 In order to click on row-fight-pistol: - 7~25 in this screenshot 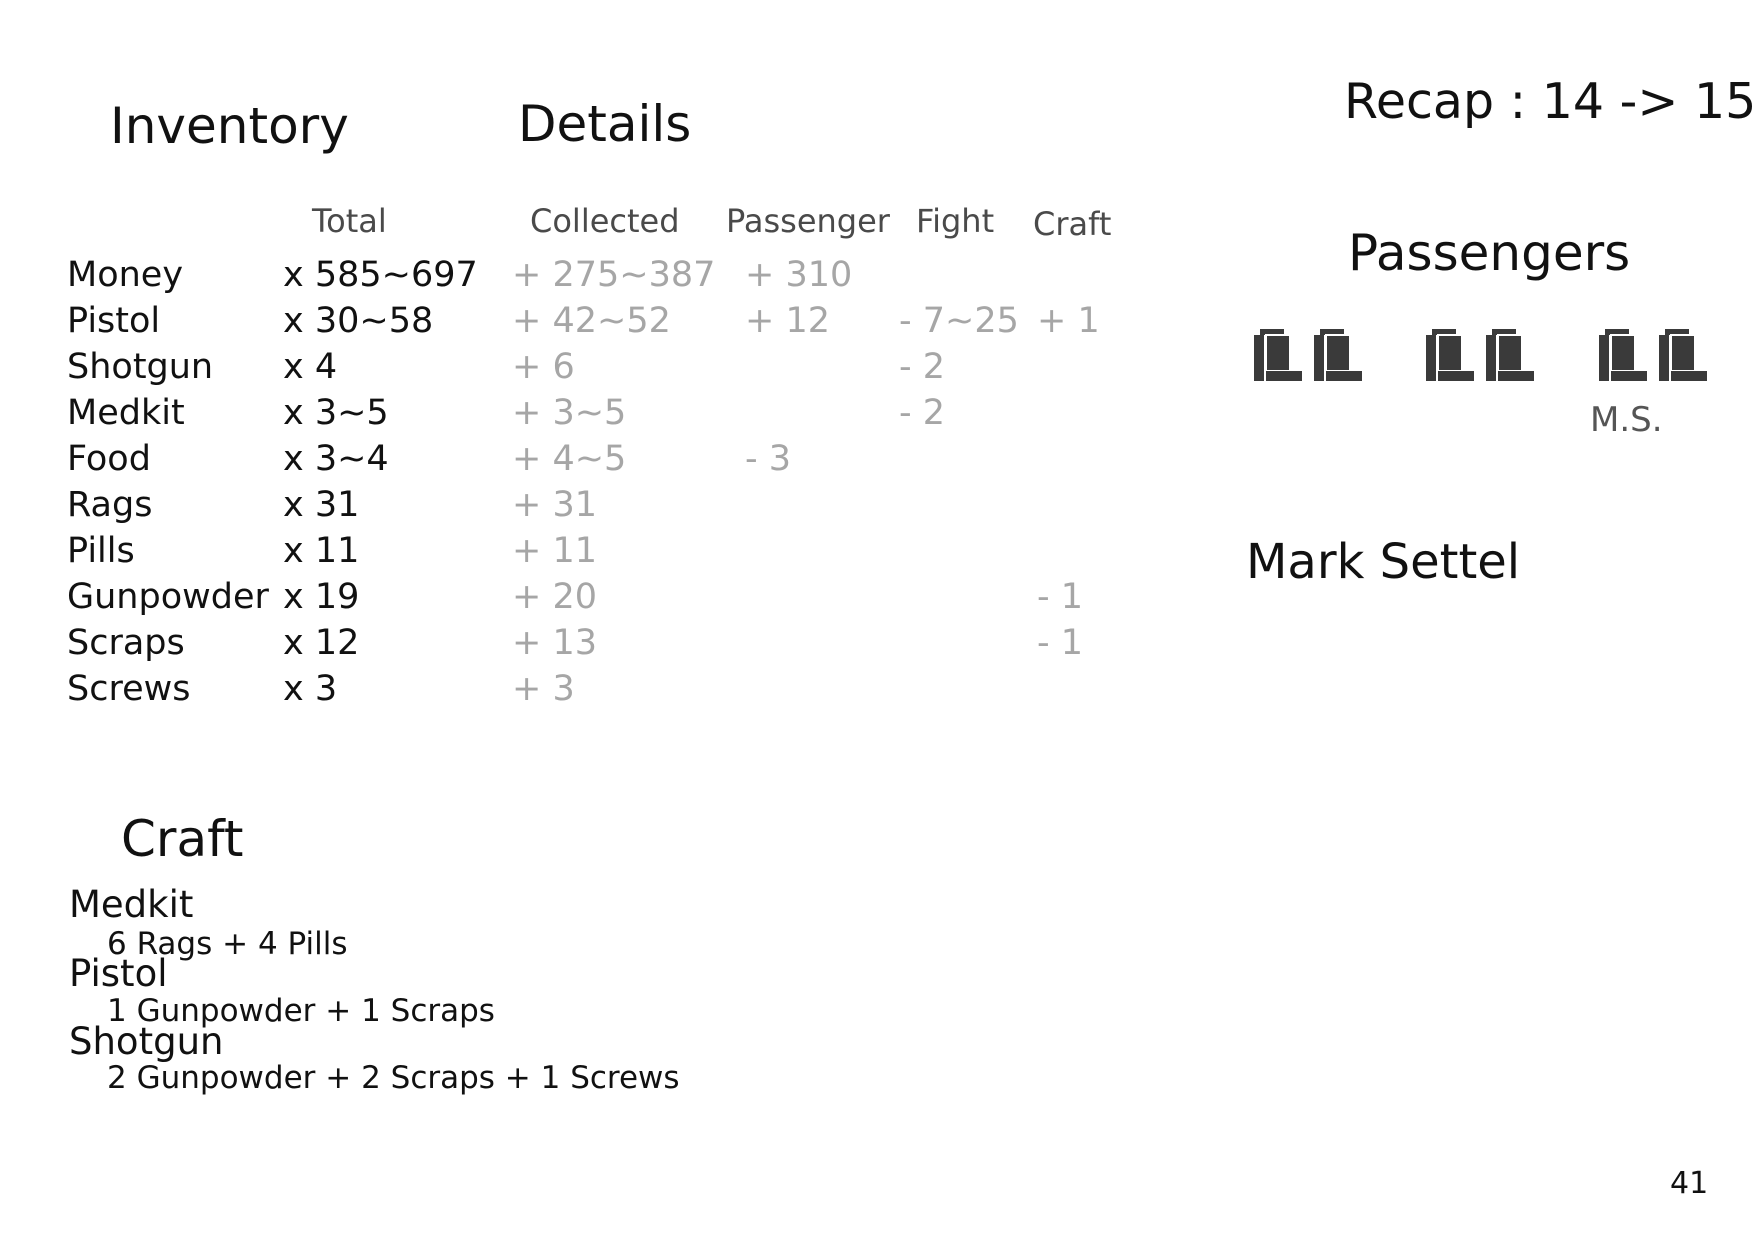, I will do `click(959, 321)`.